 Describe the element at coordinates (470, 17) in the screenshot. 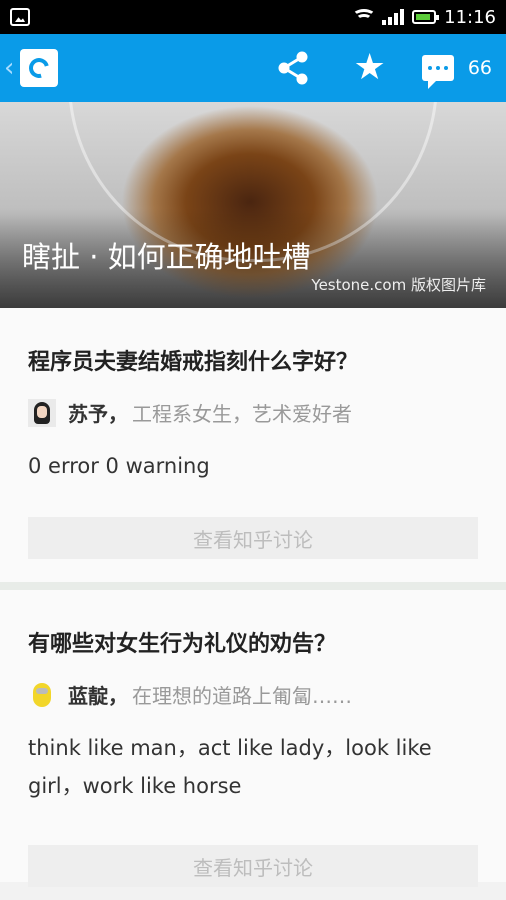

I see `status-time: 11:16` at that location.